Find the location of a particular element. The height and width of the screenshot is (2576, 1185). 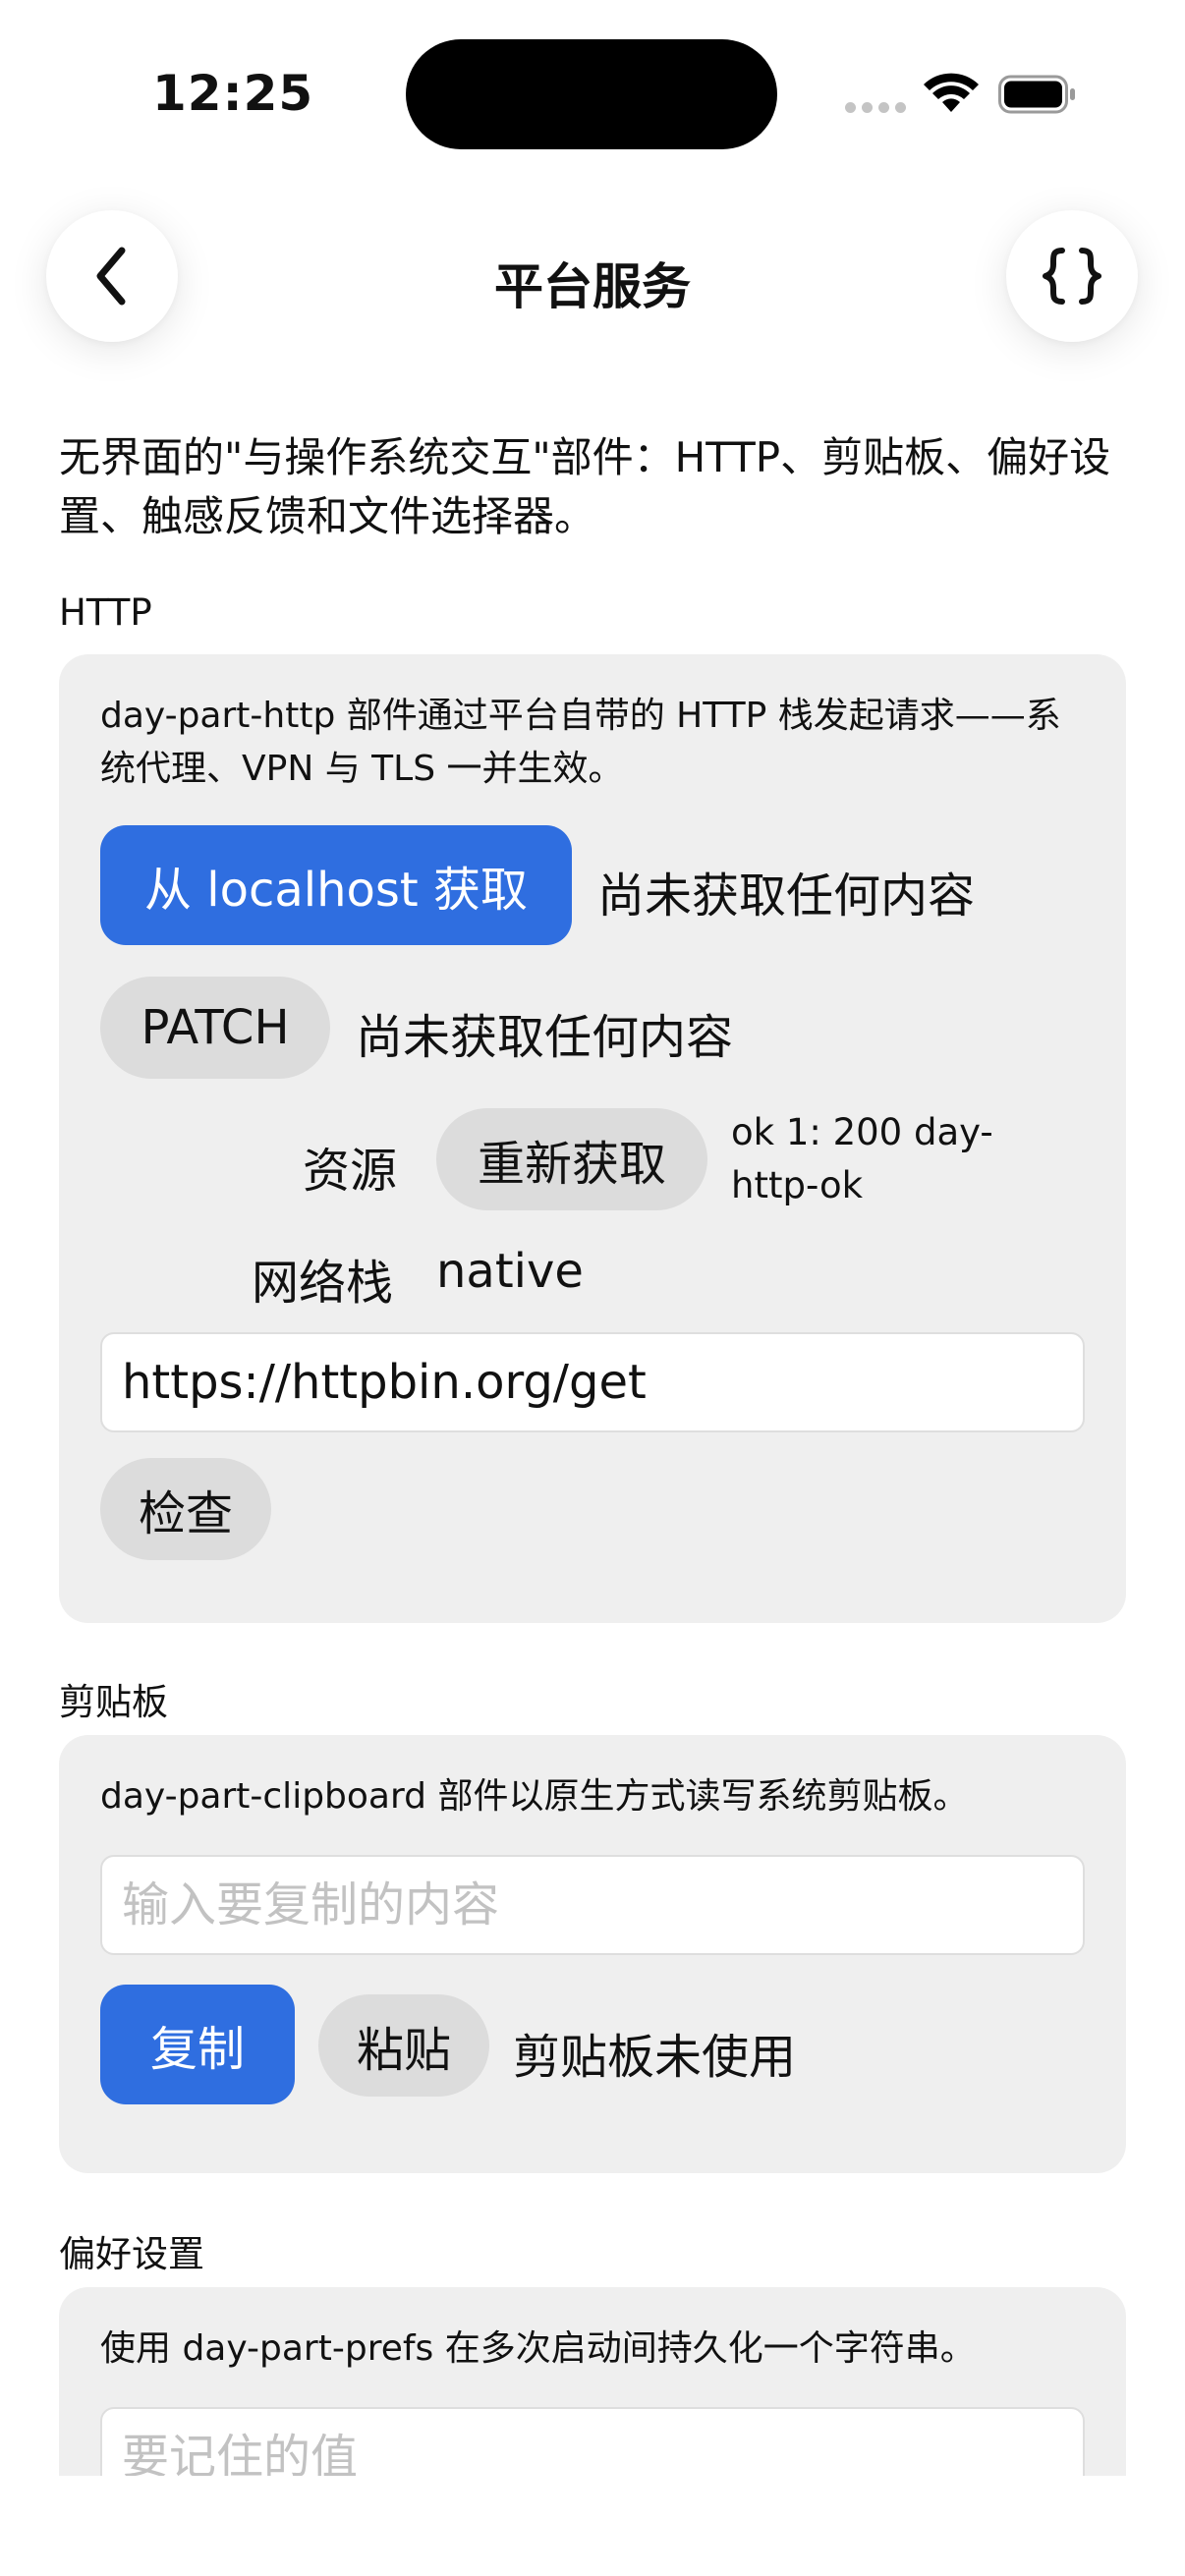

clipboard-input is located at coordinates (592, 1905).